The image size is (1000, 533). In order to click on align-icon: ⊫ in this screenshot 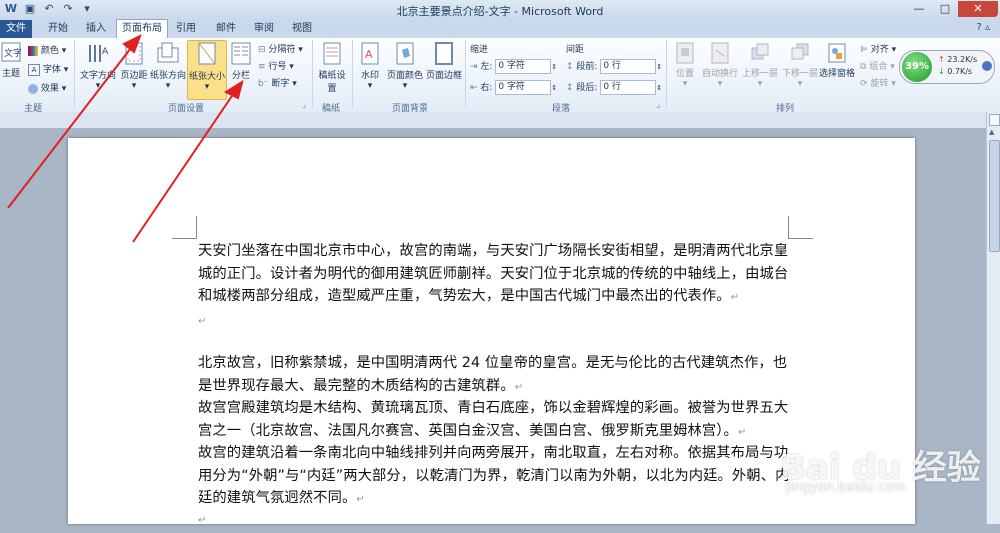, I will do `click(864, 50)`.